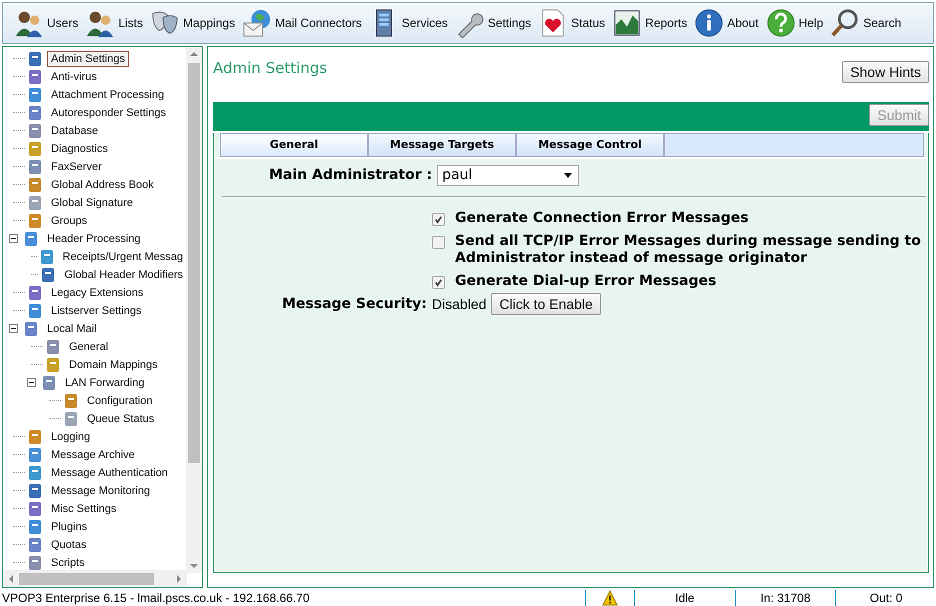 The image size is (936, 606). Describe the element at coordinates (94, 238) in the screenshot. I see `tree-item: Header Processing` at that location.